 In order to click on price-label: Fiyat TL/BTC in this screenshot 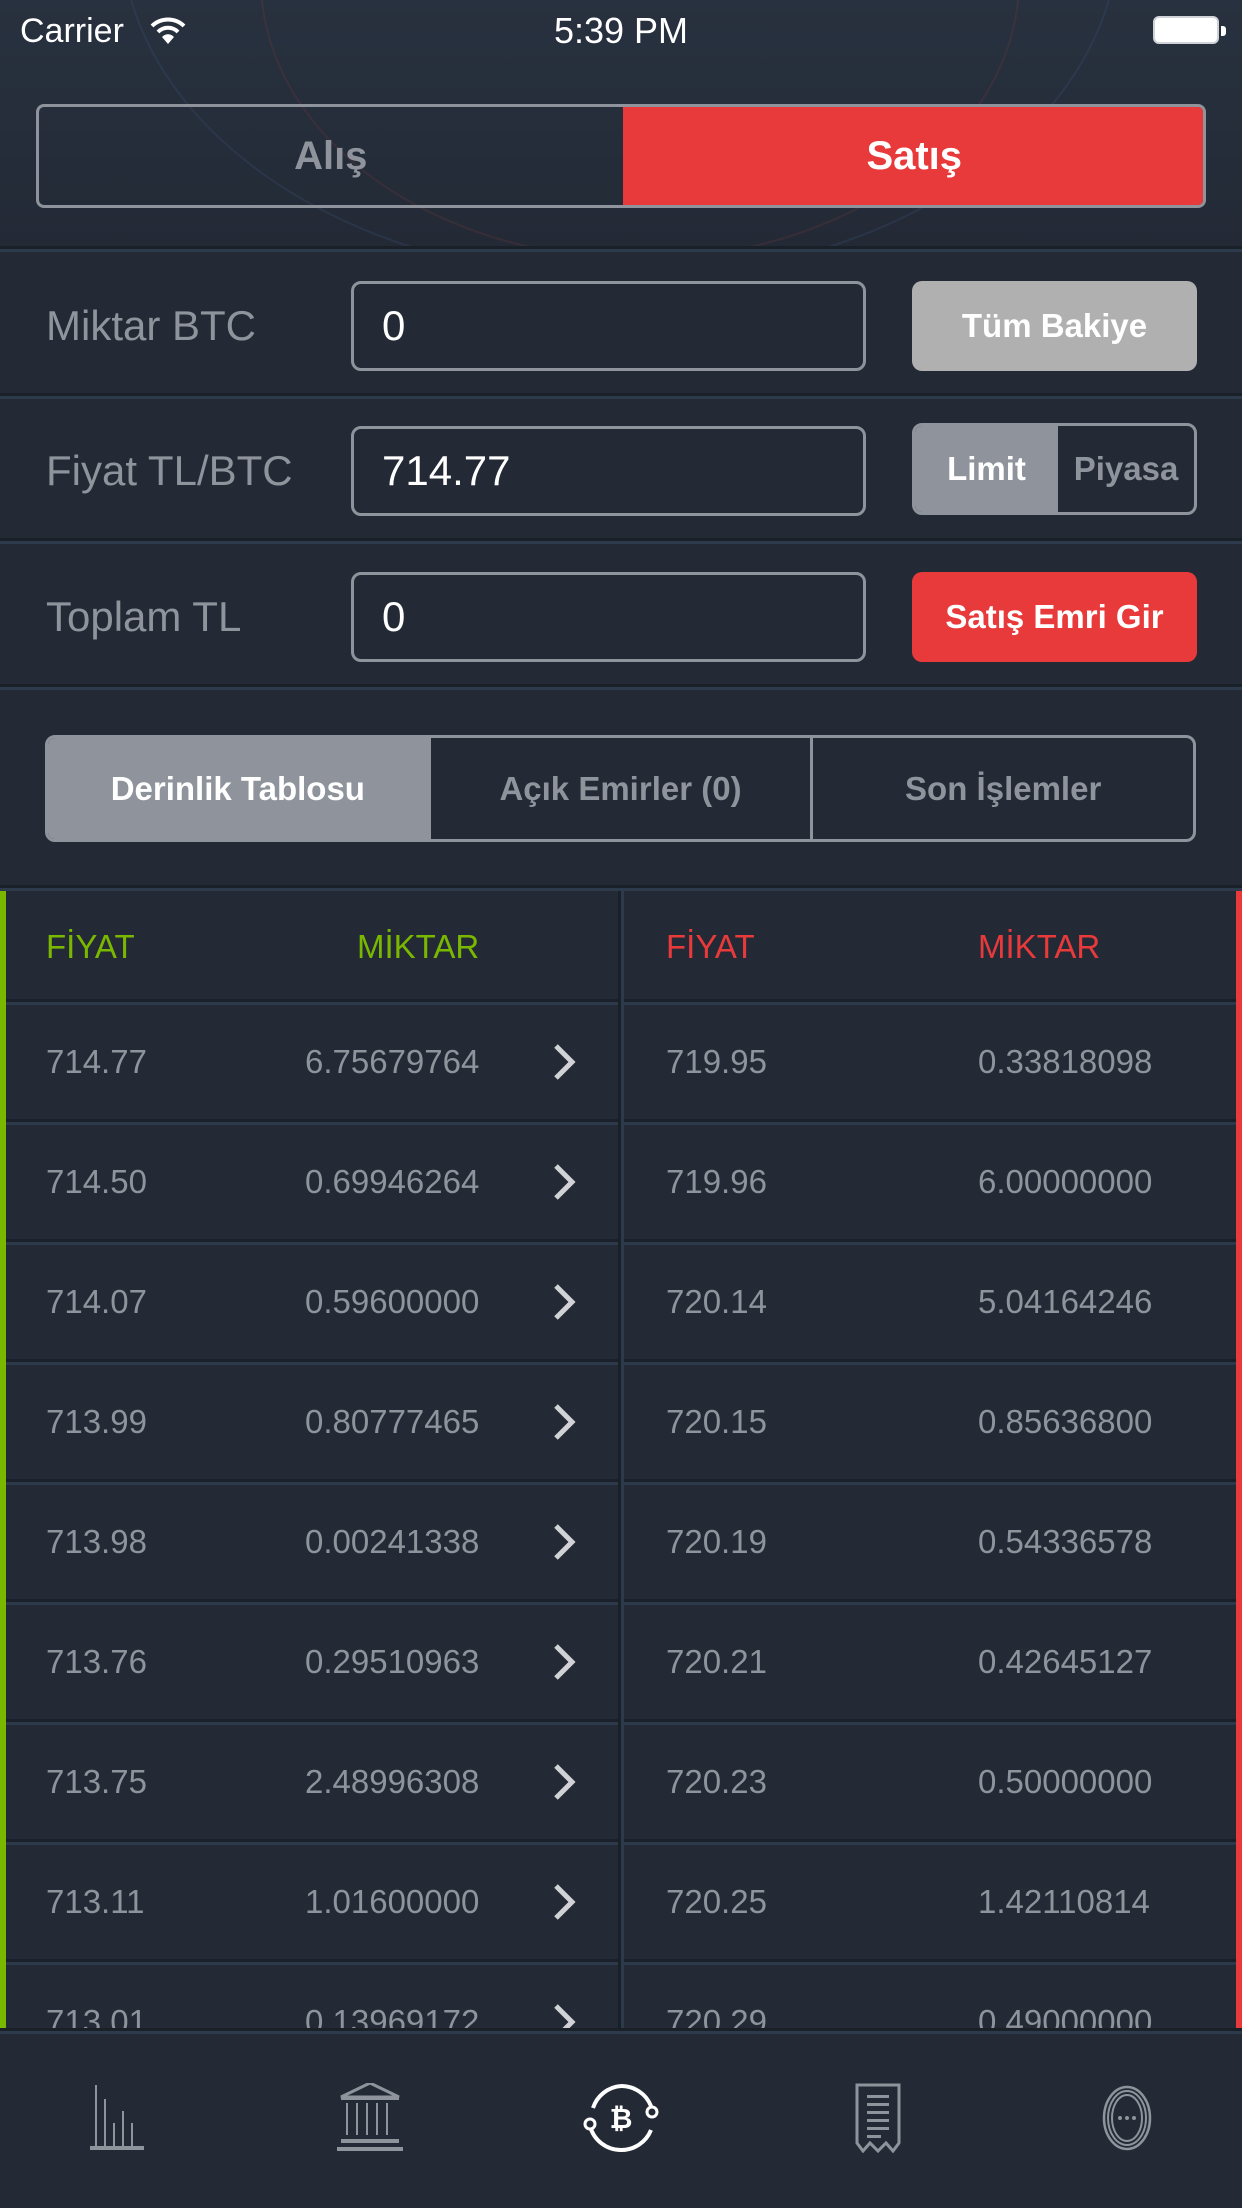, I will do `click(169, 470)`.